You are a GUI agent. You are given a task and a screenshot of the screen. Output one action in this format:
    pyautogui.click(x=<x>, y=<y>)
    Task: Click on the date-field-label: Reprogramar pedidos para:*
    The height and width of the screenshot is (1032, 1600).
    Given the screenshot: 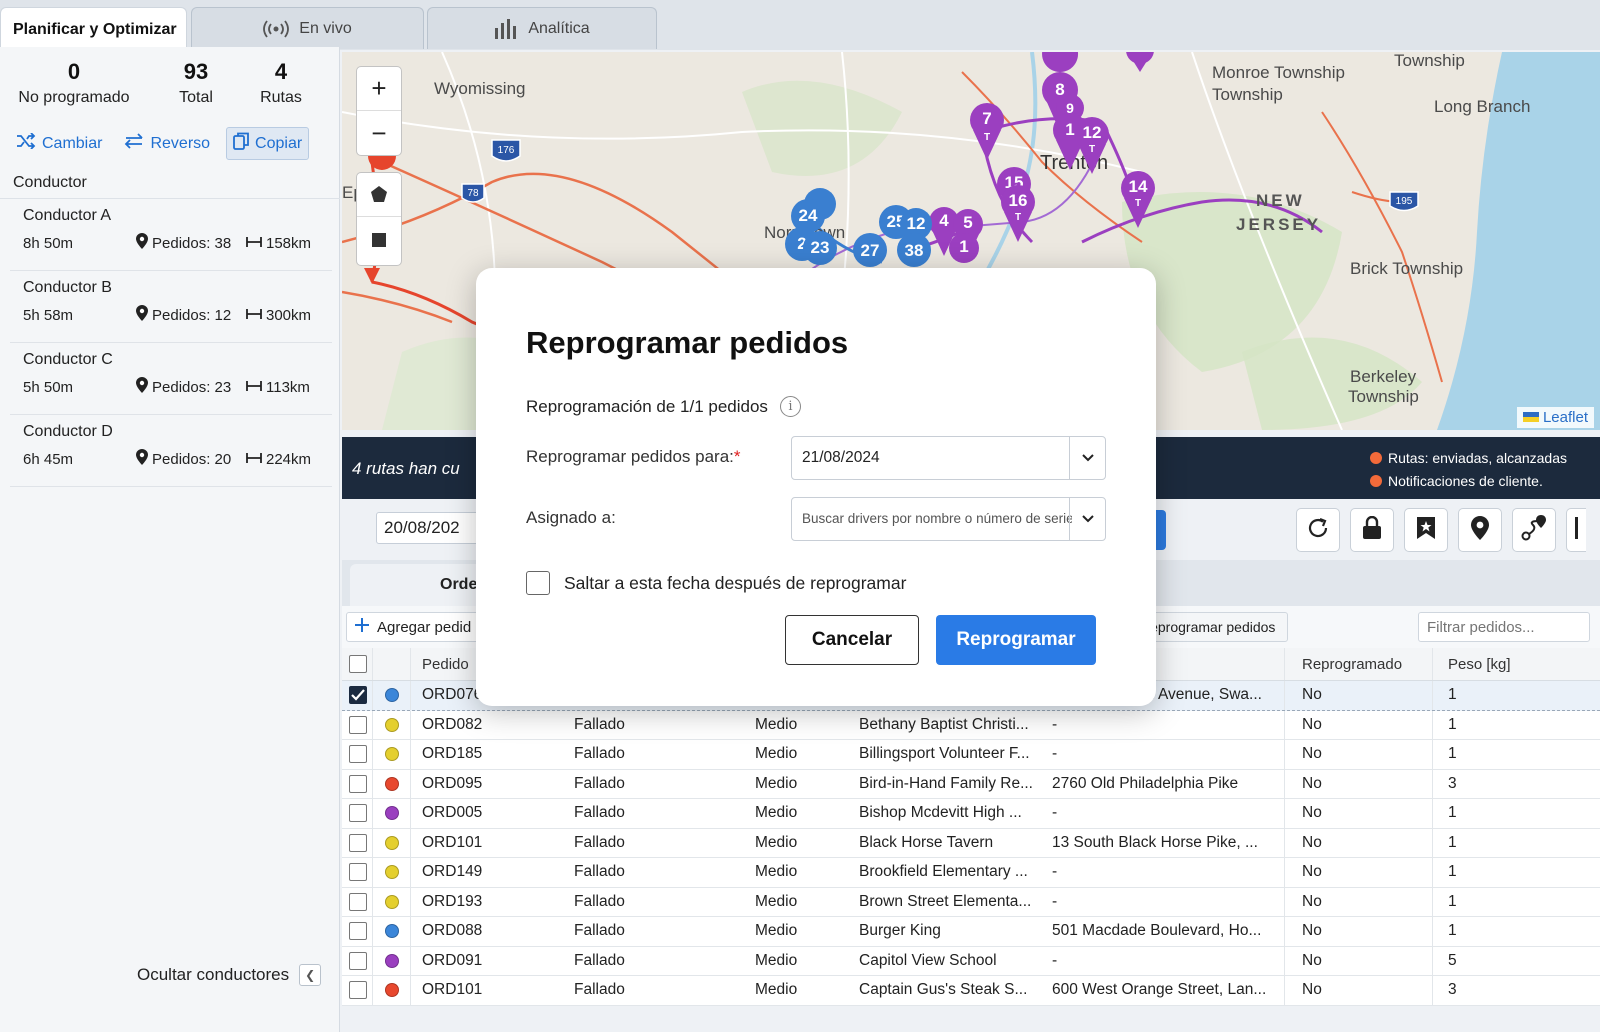 What is the action you would take?
    pyautogui.click(x=633, y=457)
    